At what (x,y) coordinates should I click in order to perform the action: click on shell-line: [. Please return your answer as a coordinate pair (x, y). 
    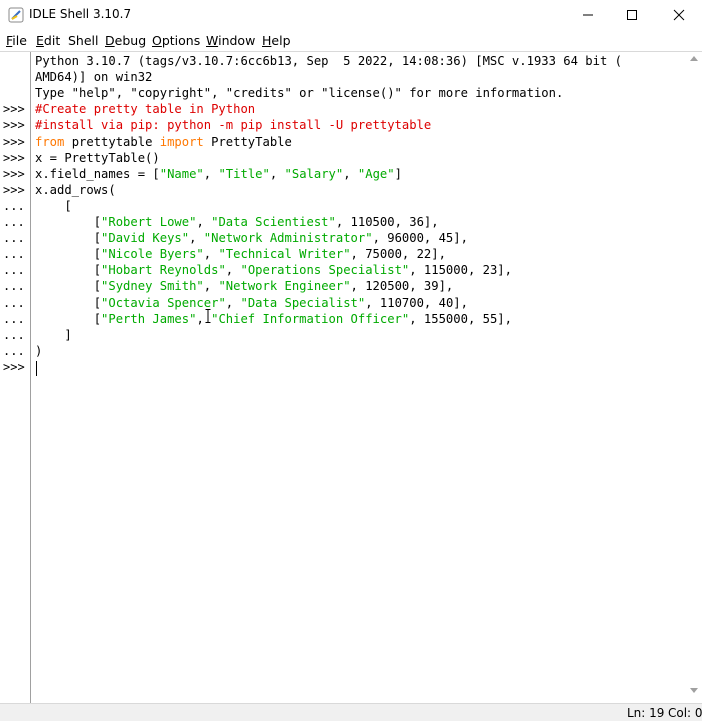
    Looking at the image, I should click on (53, 205).